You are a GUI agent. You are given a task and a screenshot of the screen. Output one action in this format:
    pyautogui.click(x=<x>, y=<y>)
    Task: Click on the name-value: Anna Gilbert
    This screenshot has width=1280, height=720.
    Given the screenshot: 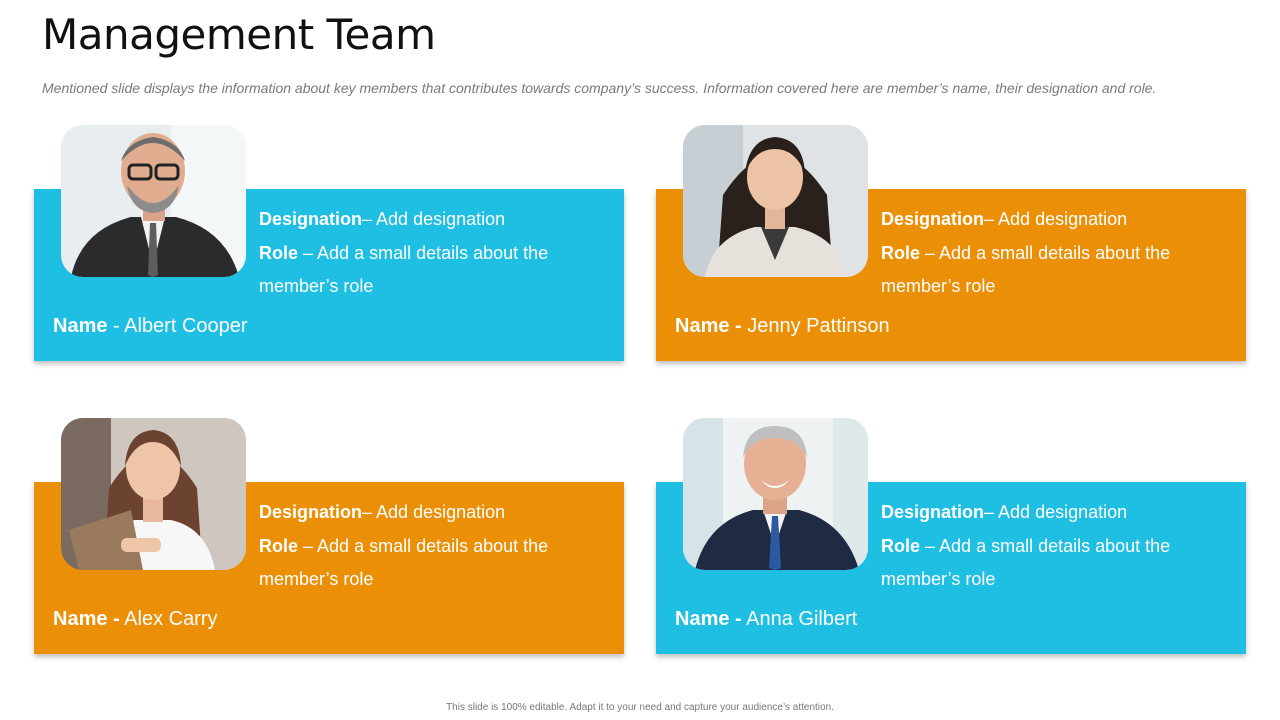 What is the action you would take?
    pyautogui.click(x=799, y=619)
    